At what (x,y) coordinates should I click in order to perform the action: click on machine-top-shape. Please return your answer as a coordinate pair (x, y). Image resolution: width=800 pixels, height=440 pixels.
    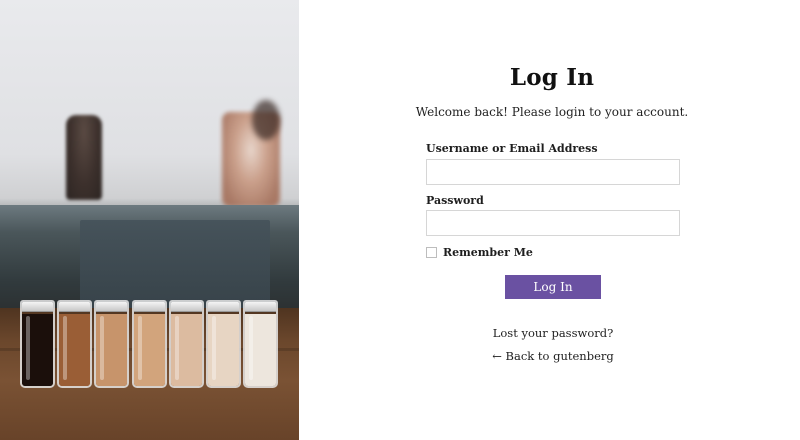
    Looking at the image, I should click on (266, 120).